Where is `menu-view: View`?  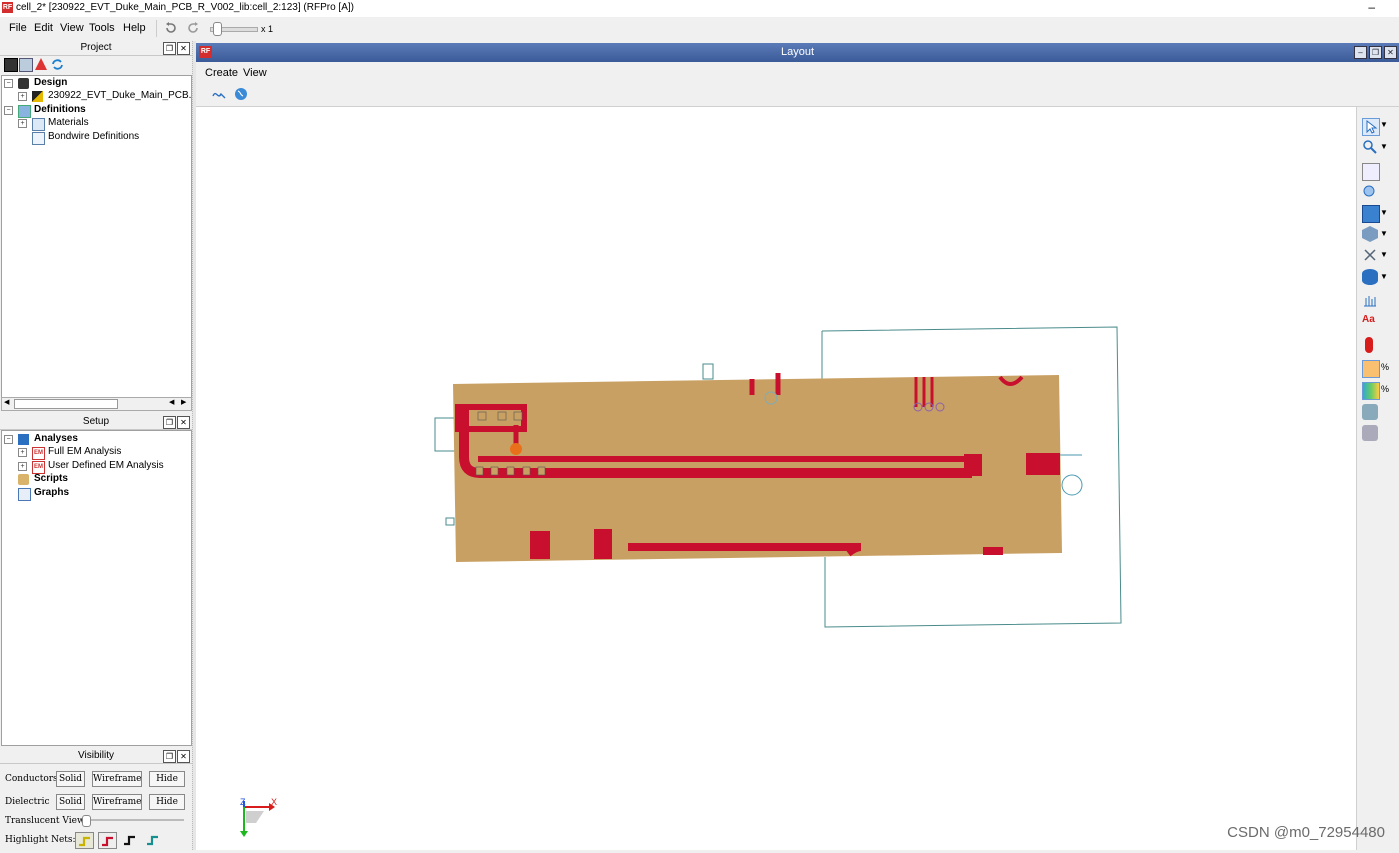
menu-view: View is located at coordinates (72, 28).